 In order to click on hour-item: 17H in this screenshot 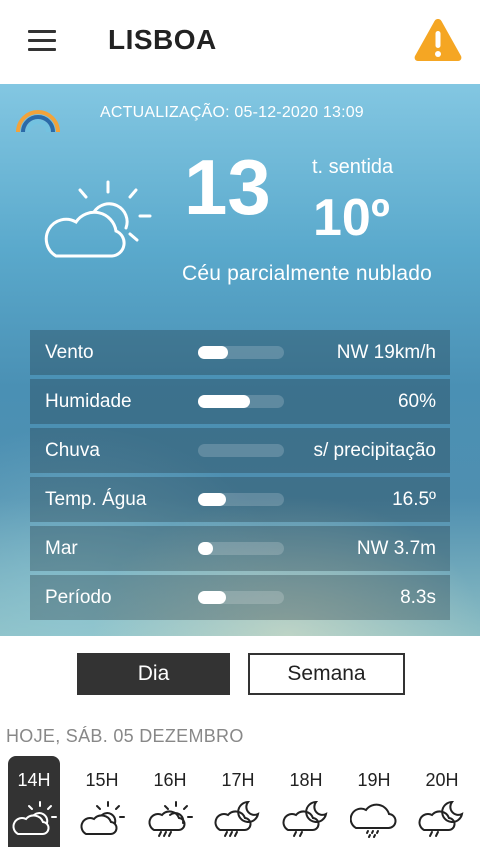, I will do `click(238, 801)`.